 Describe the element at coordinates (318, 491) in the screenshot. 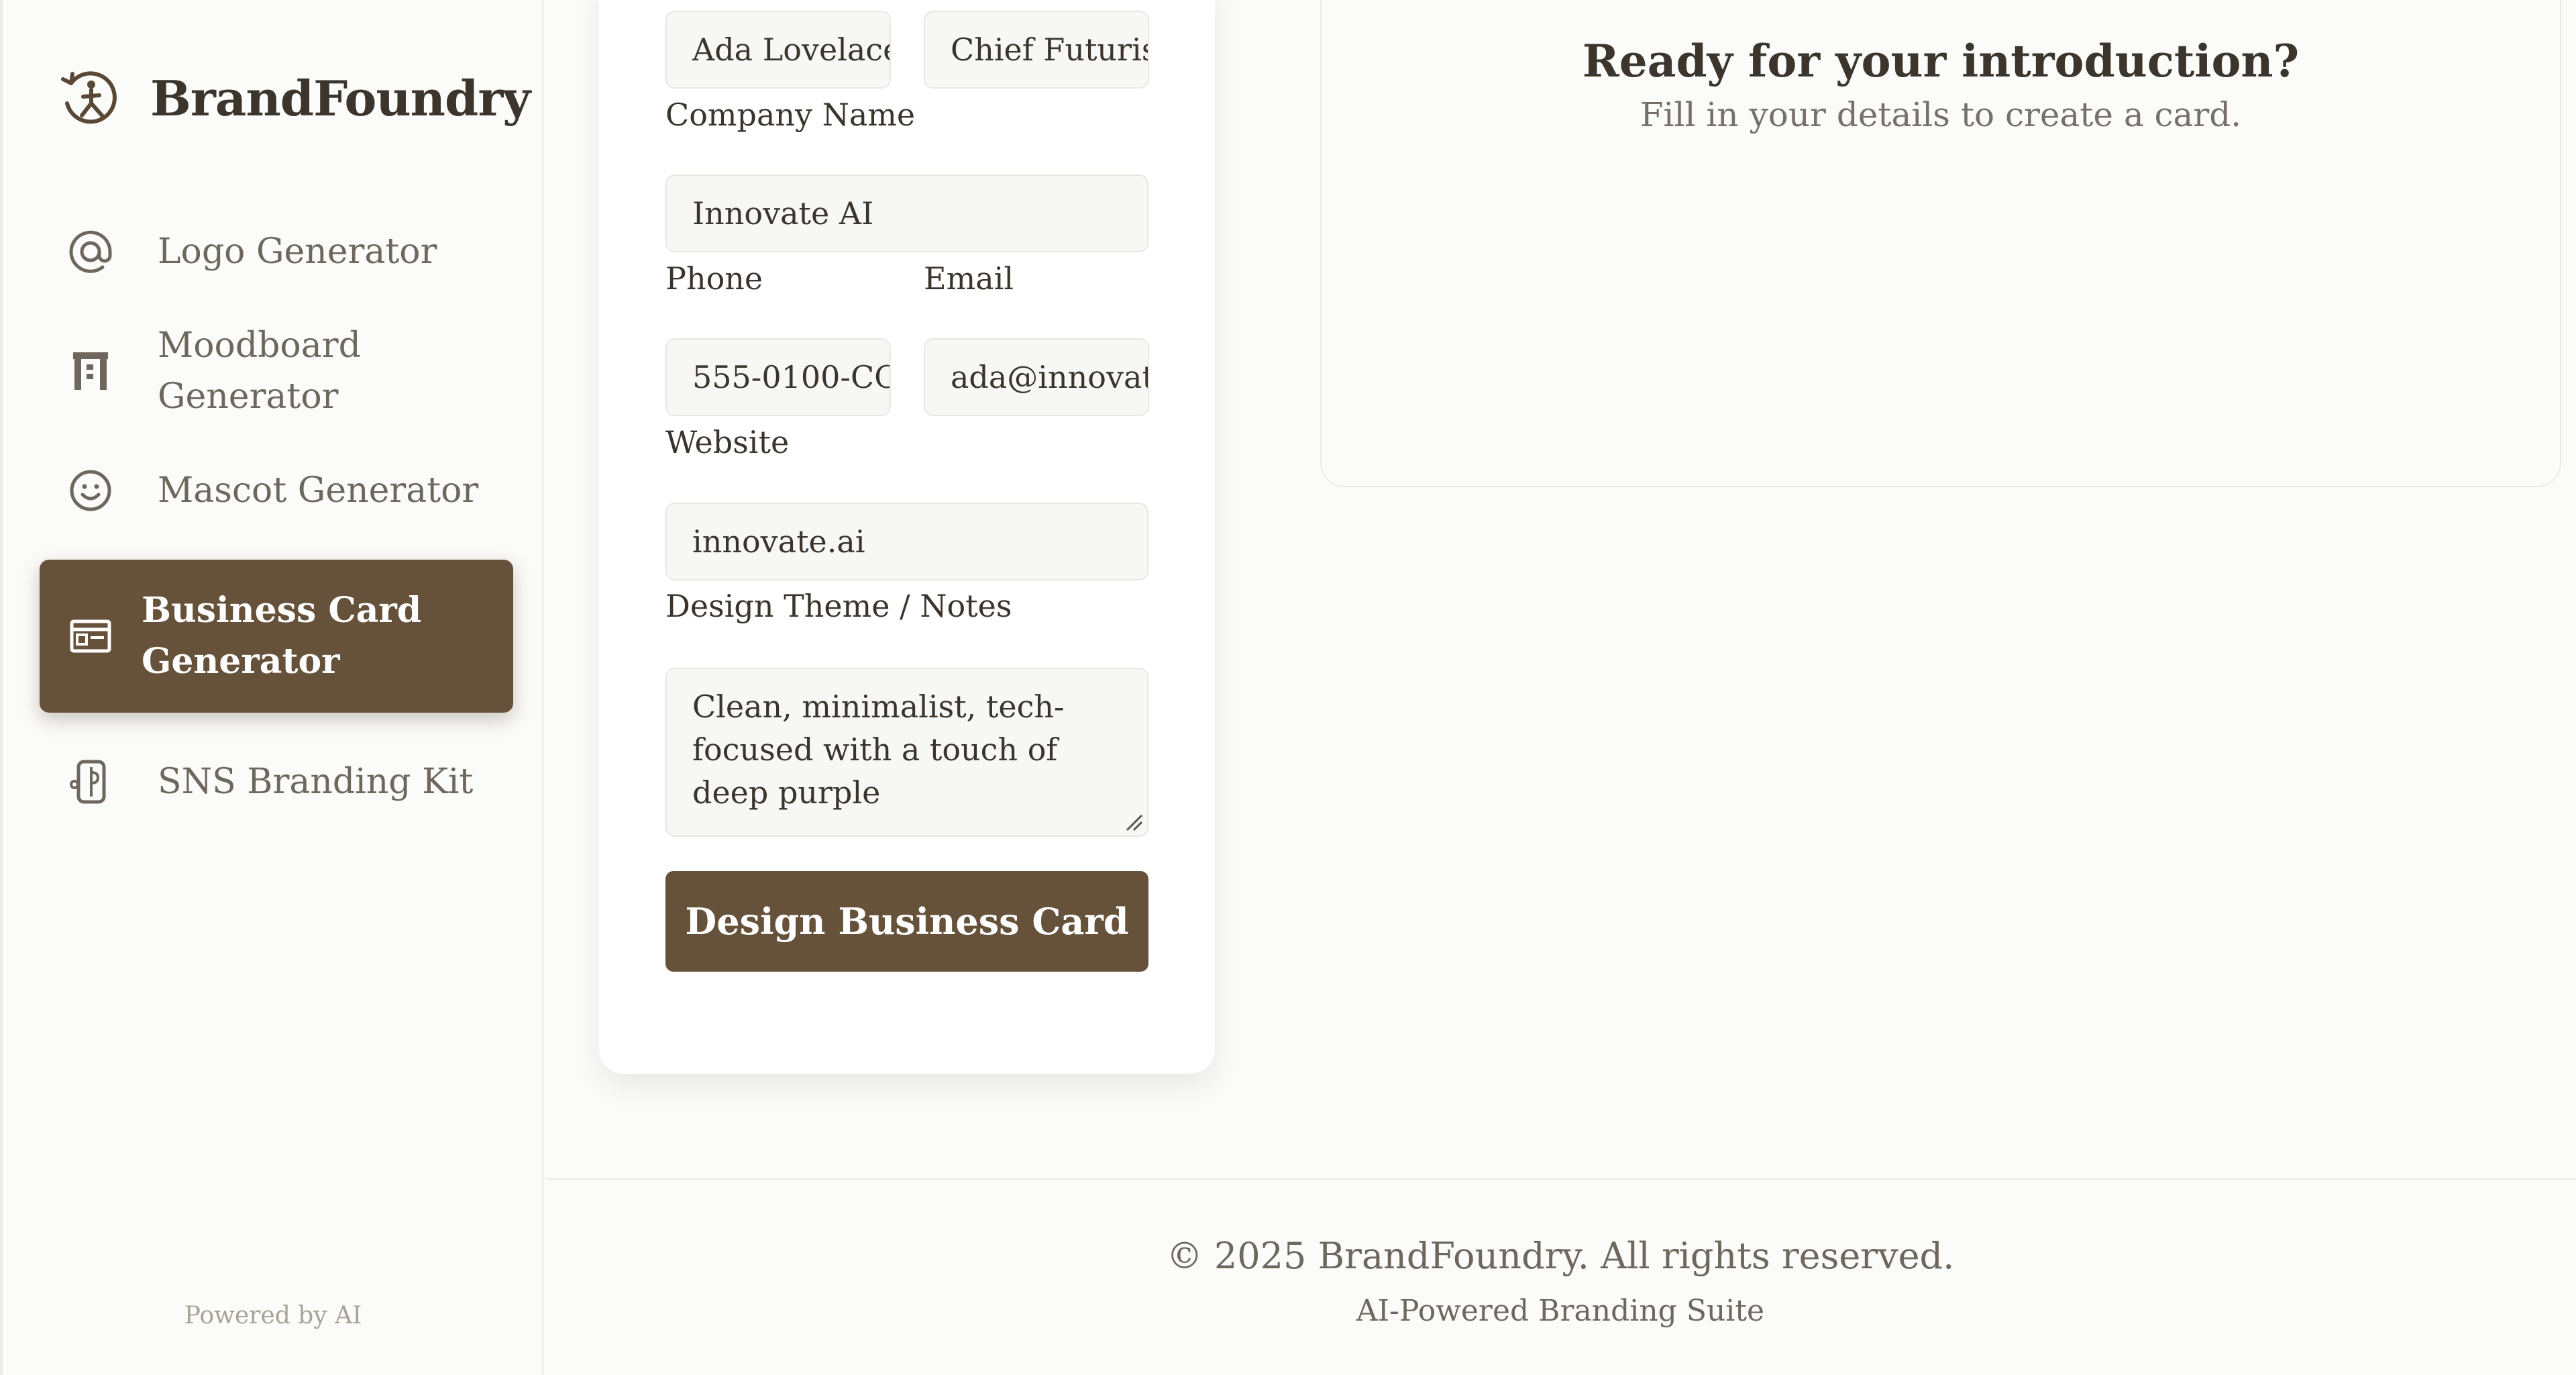

I see `sidebar-item-label: Mascot Generator` at that location.